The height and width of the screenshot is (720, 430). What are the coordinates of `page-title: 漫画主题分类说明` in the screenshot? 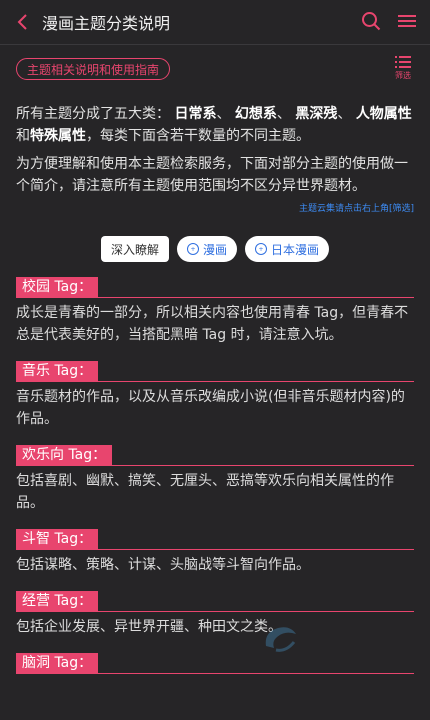 It's located at (106, 23).